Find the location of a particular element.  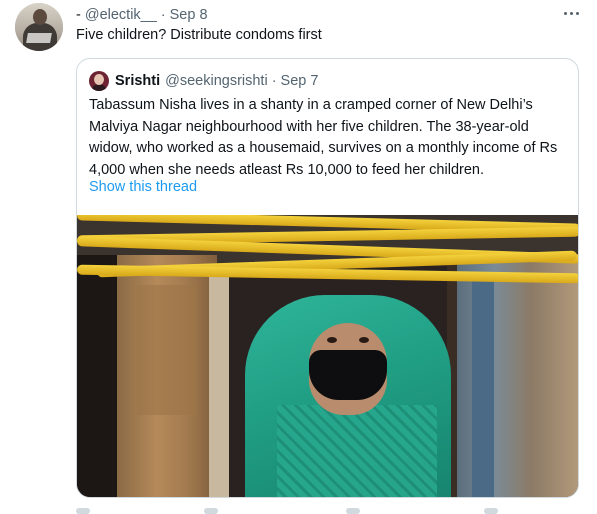

more-options-icon is located at coordinates (571, 13).